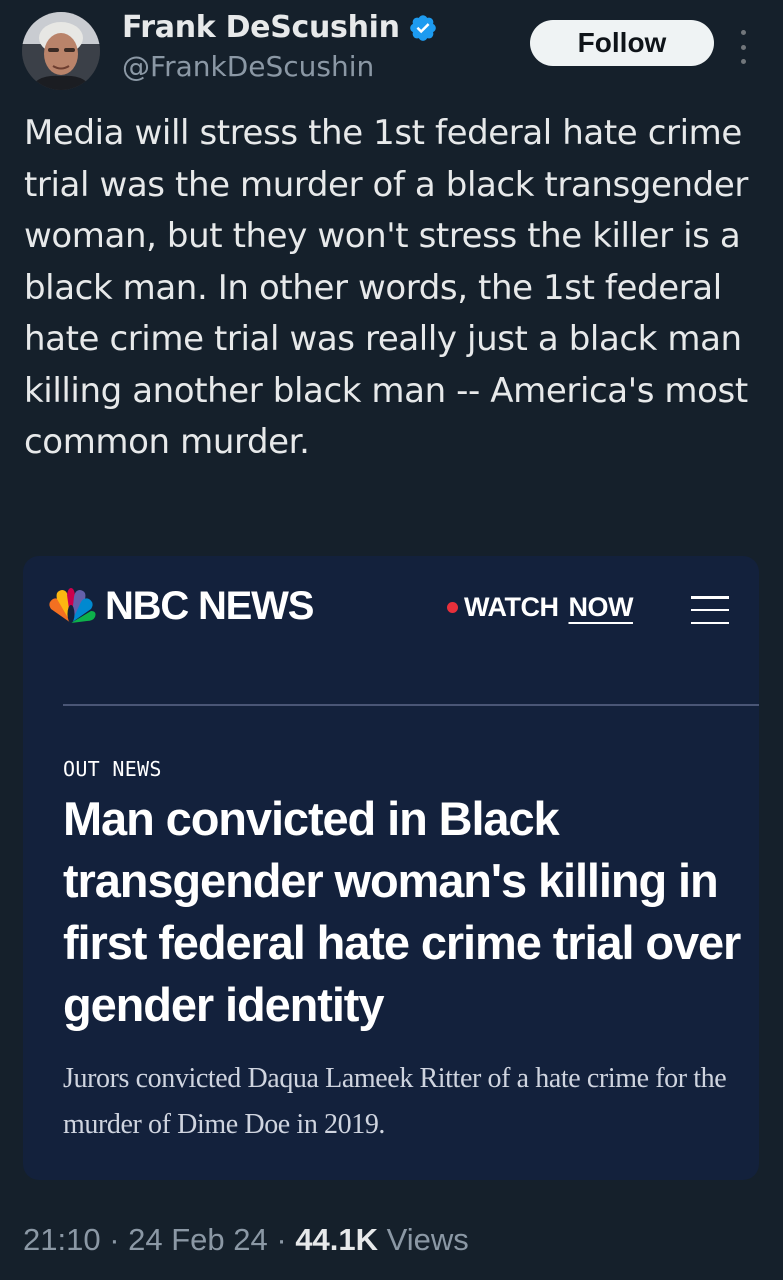 This screenshot has width=783, height=1280. Describe the element at coordinates (452, 607) in the screenshot. I see `live-dot-icon` at that location.